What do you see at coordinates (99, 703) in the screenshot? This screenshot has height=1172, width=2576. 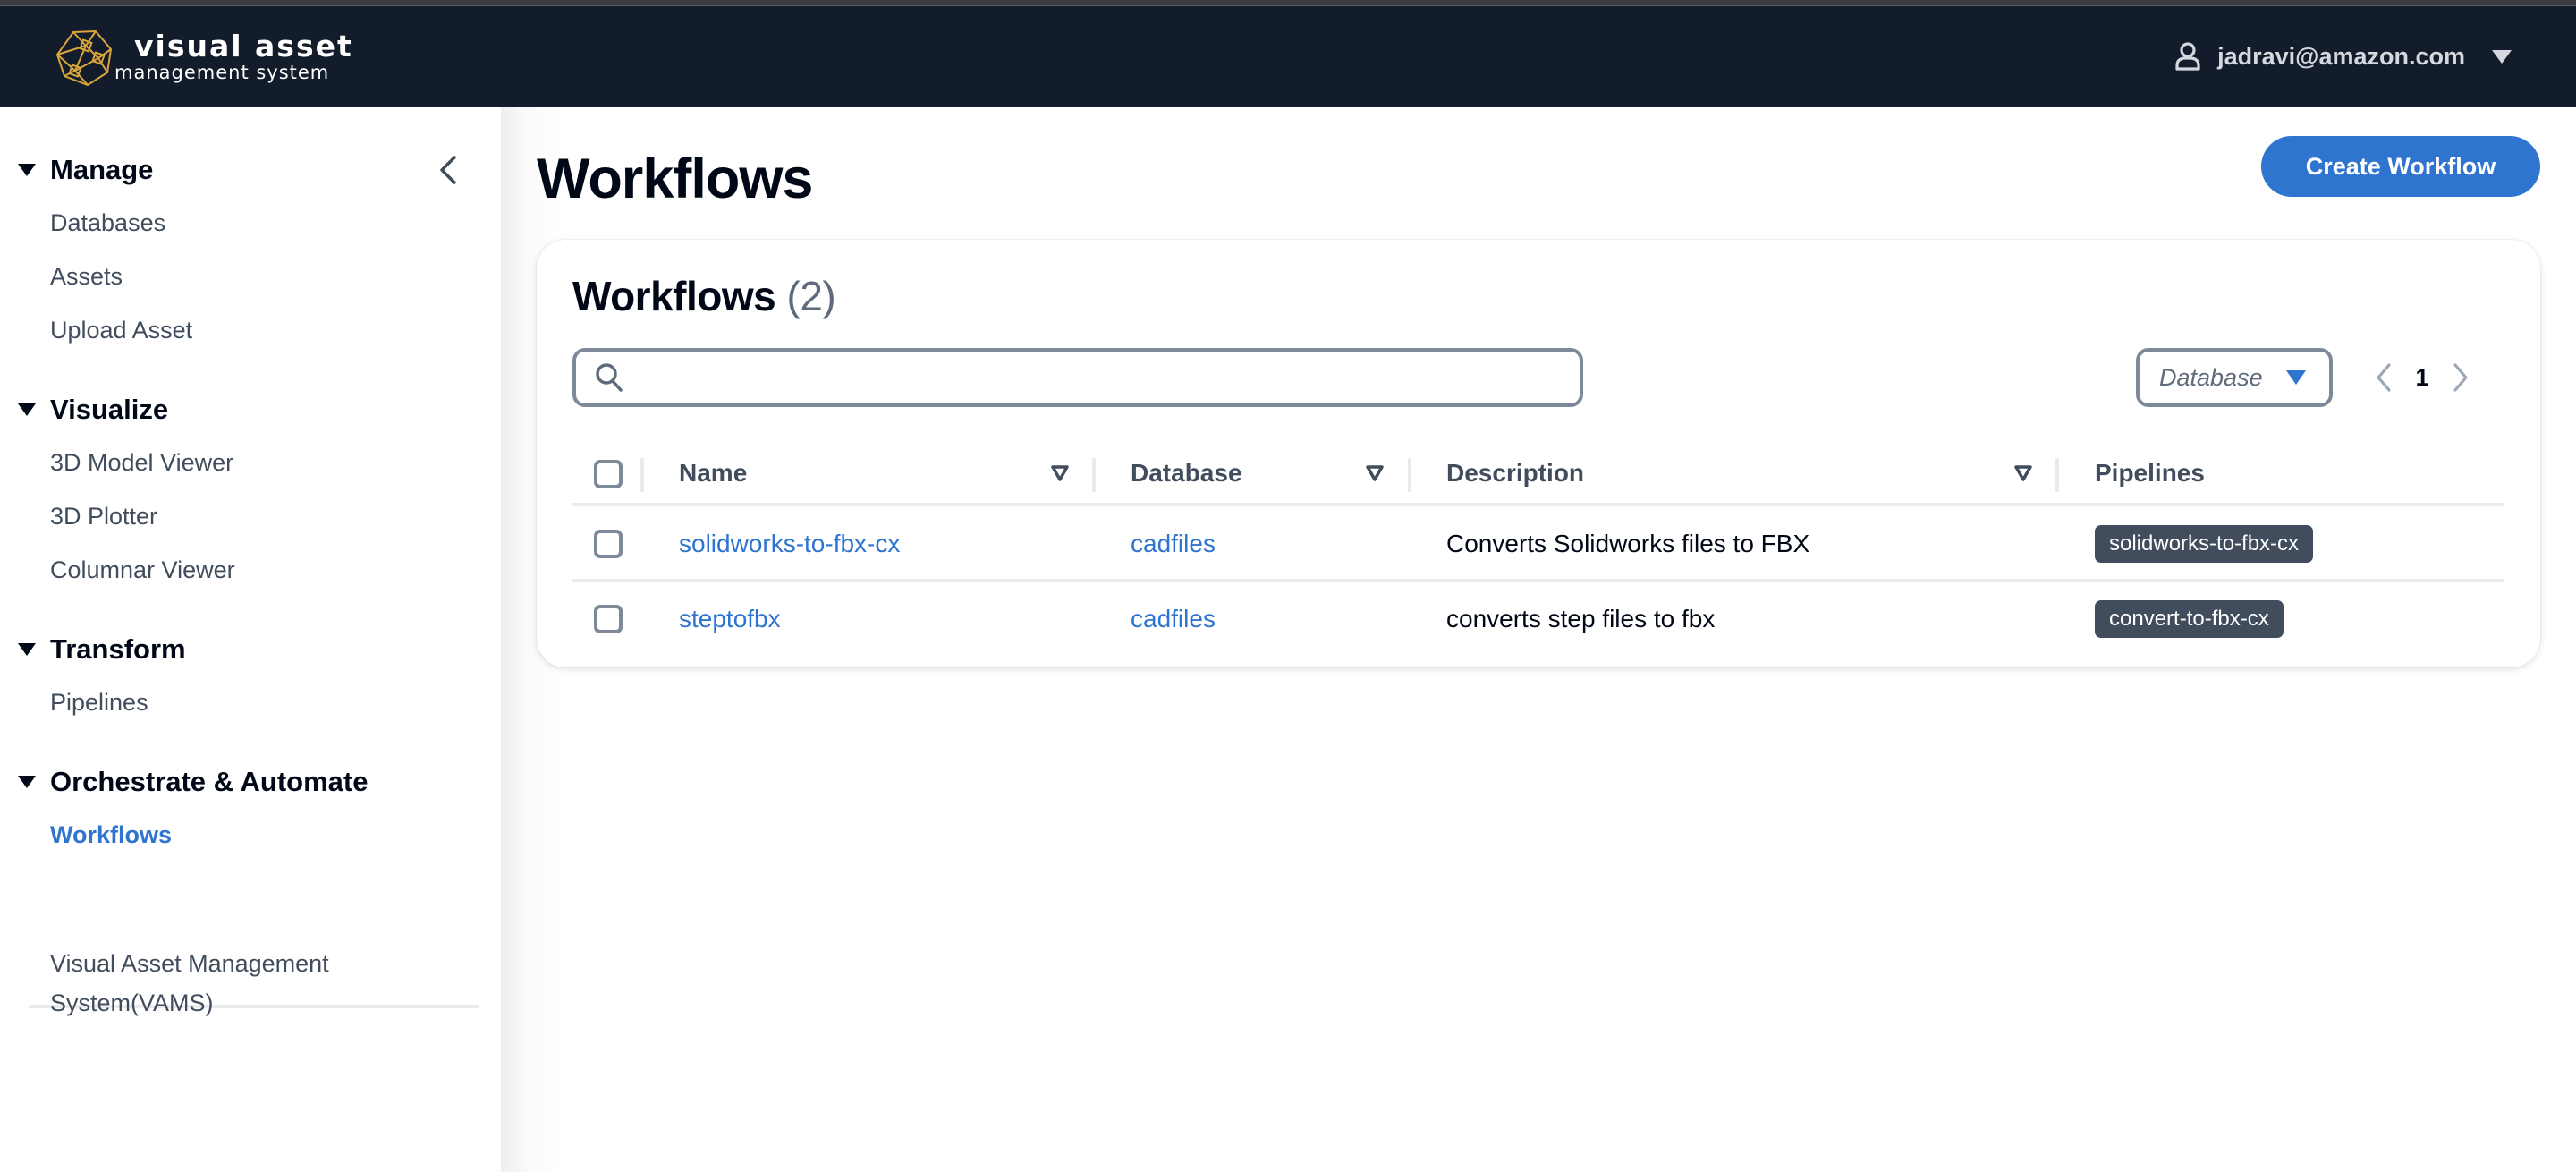 I see `sidebar-item-pipelines: Pipelines` at bounding box center [99, 703].